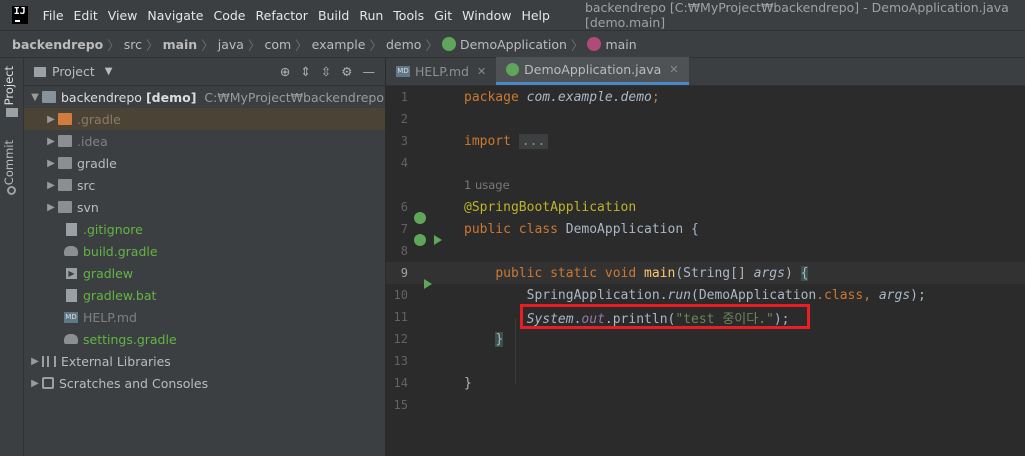  Describe the element at coordinates (171, 97) in the screenshot. I see `module-label: [demo]` at that location.